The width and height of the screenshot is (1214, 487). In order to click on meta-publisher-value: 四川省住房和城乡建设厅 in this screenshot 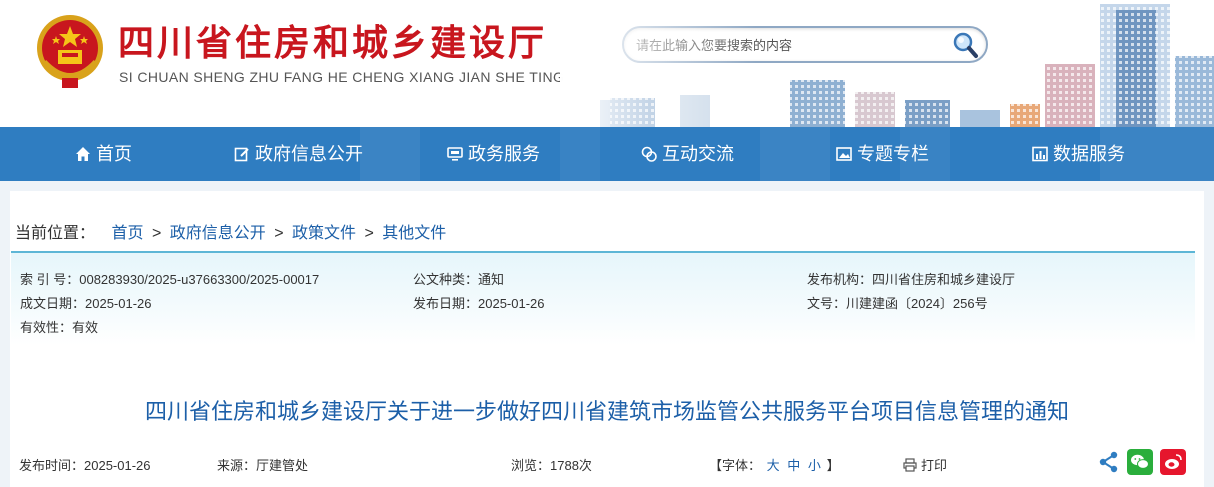, I will do `click(944, 279)`.